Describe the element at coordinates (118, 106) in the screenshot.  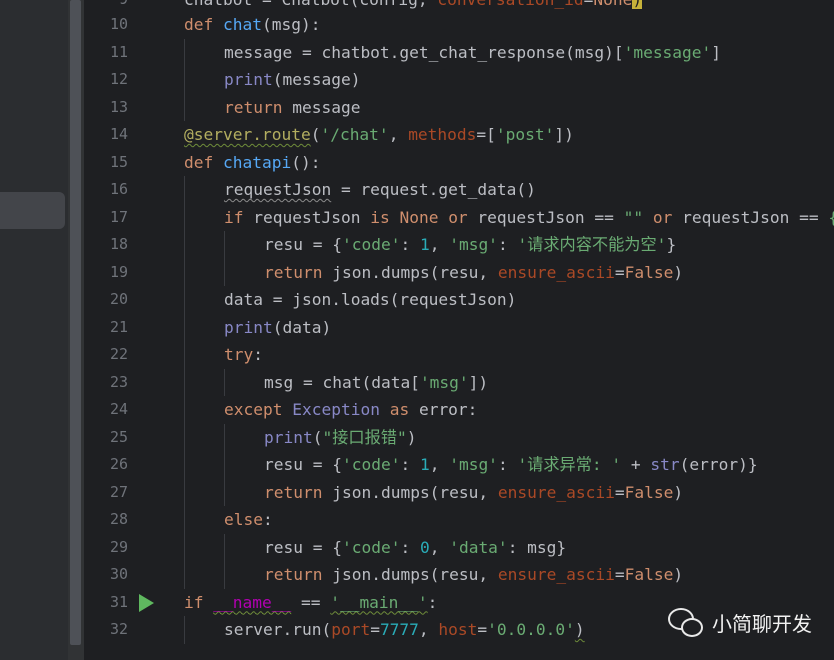
I see `line-number: 13` at that location.